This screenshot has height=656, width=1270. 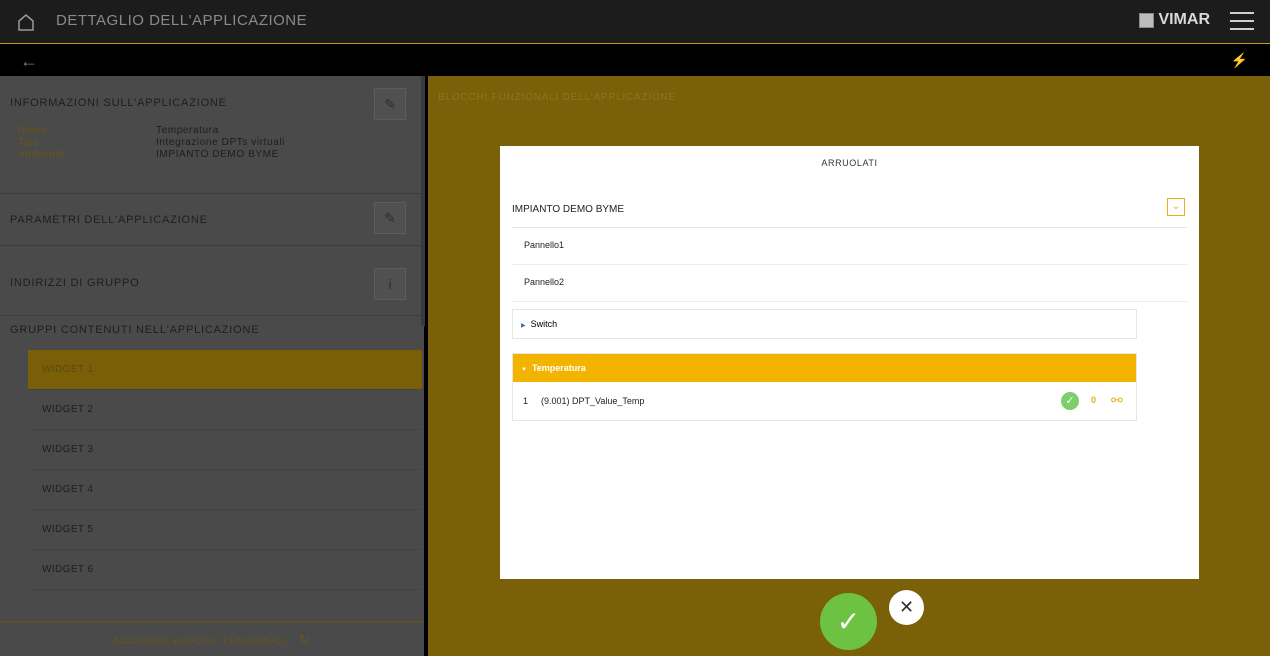 I want to click on edit-params-button: ✎, so click(x=390, y=218).